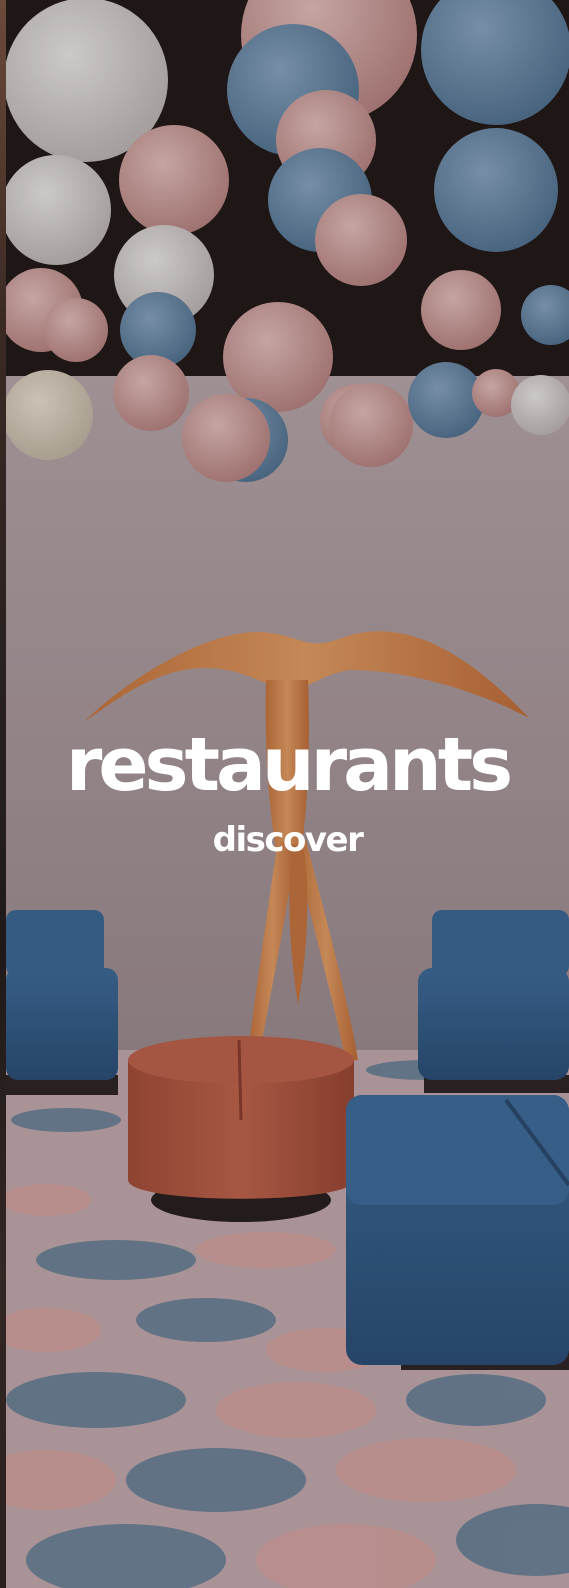 This screenshot has width=569, height=1588. I want to click on front-sofa, so click(457, 1232).